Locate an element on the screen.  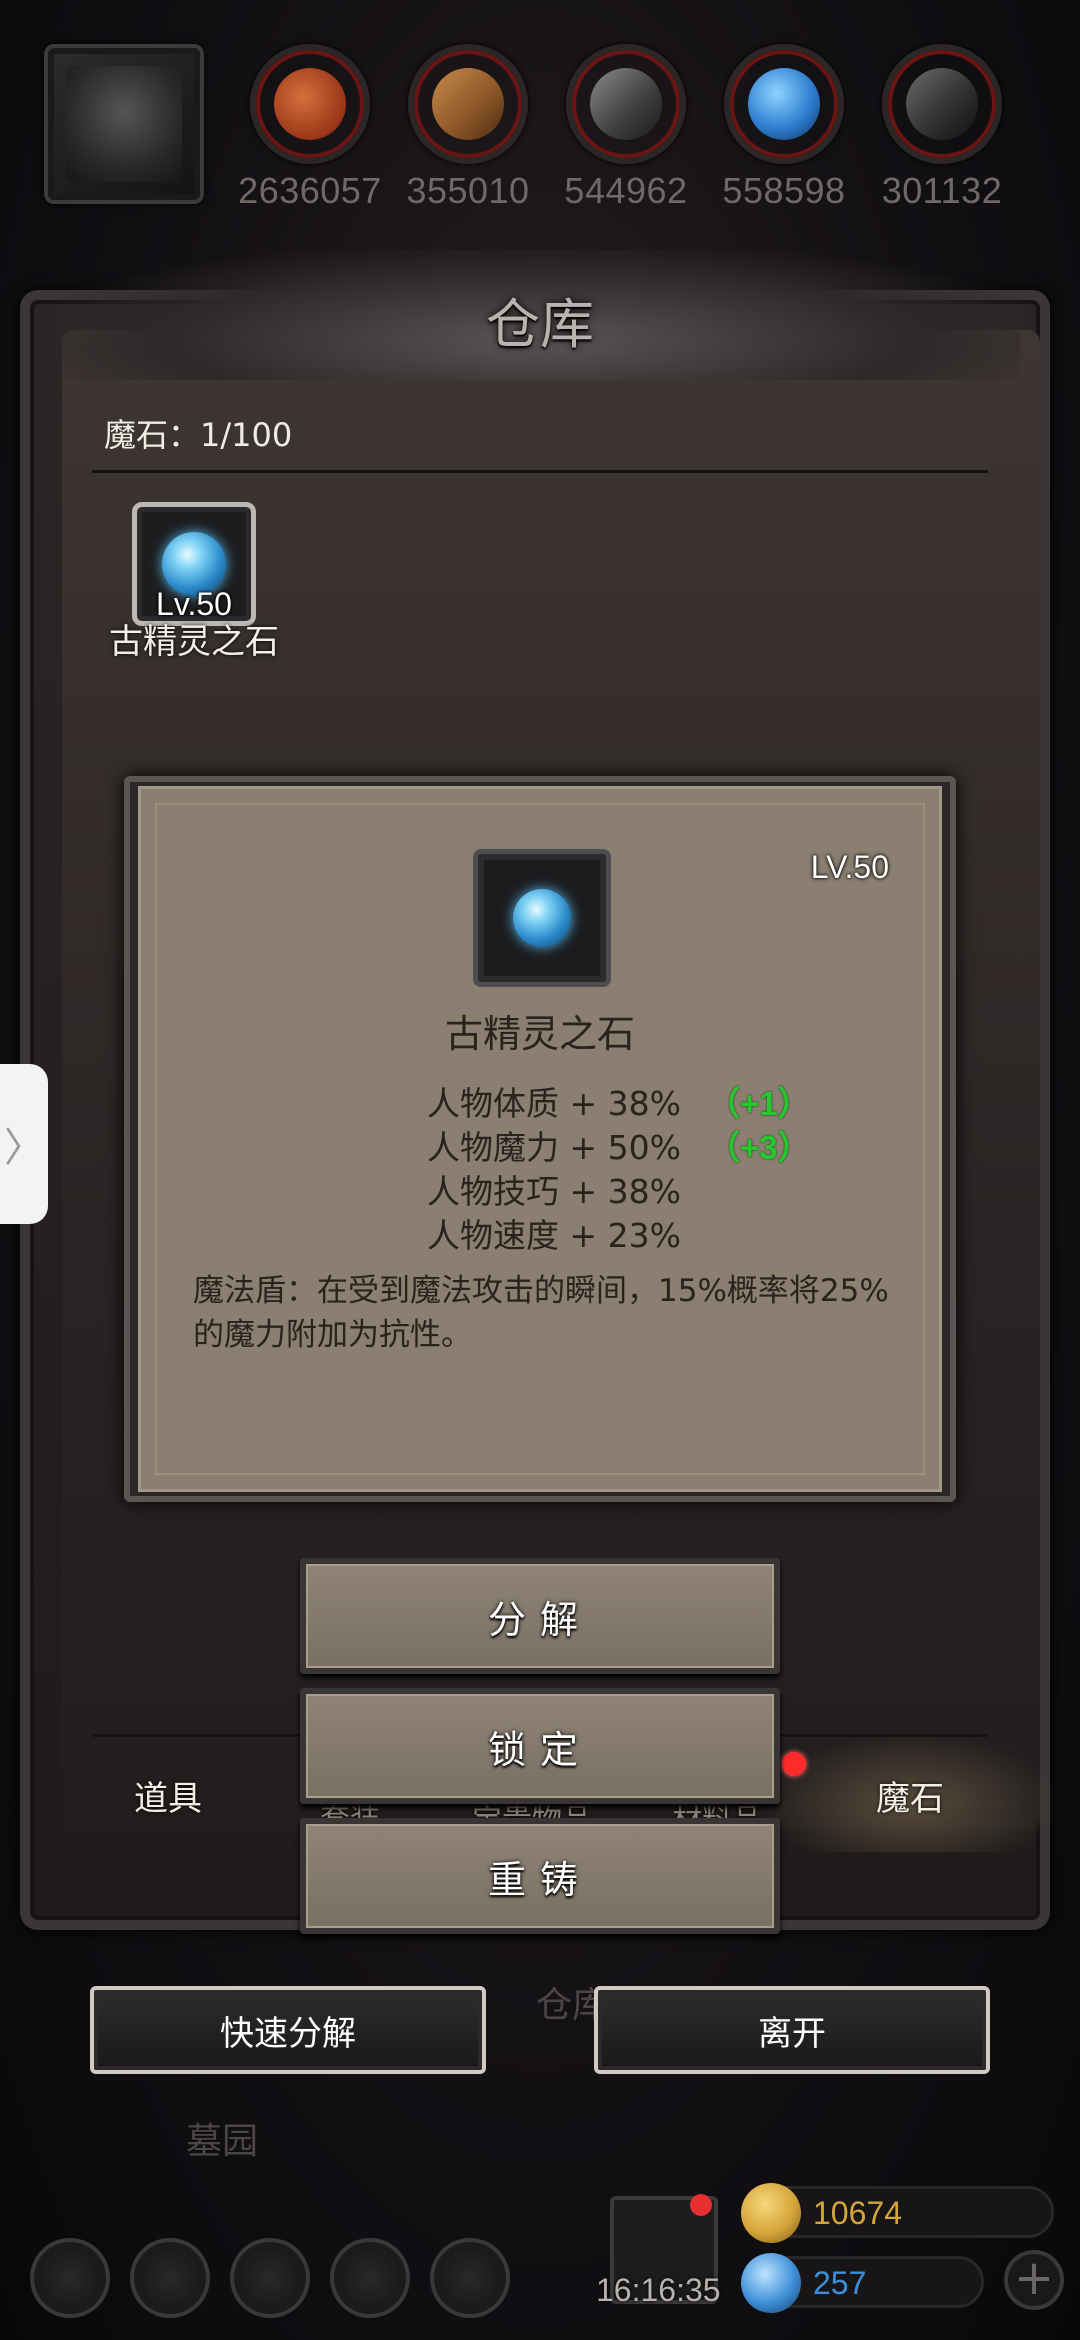
mail-icon is located at coordinates (370, 2278).